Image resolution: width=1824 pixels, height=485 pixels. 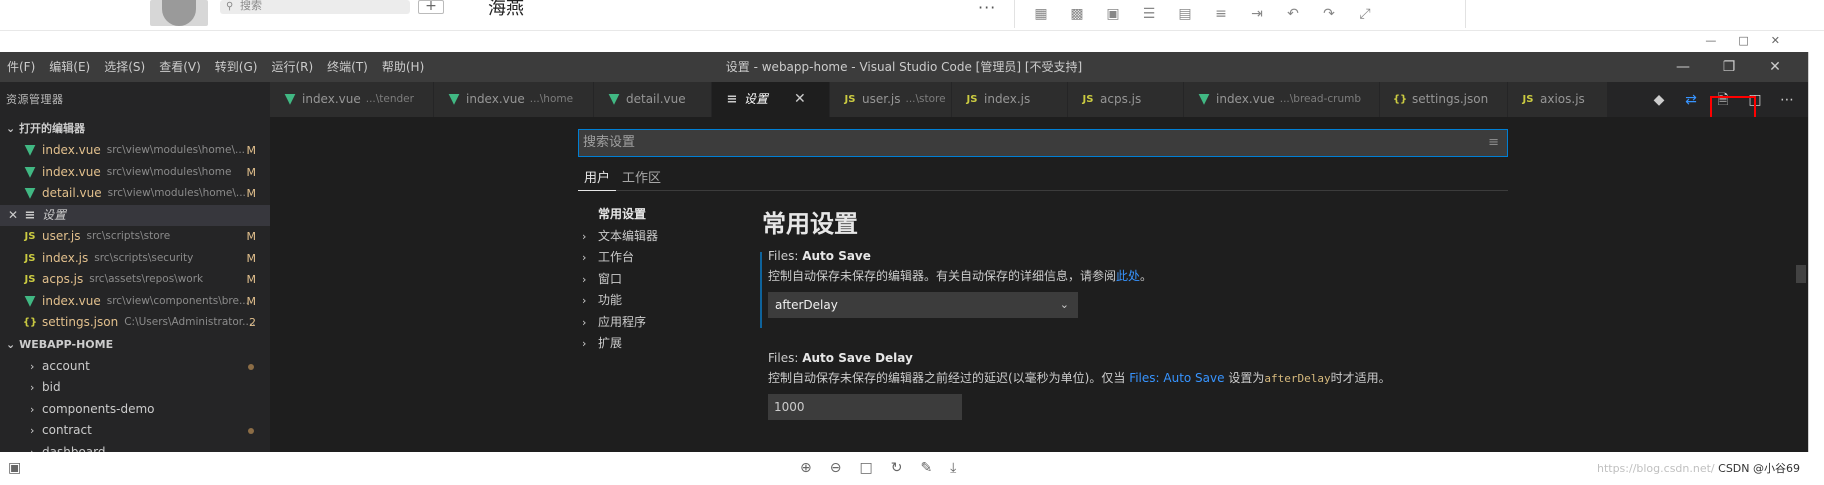 I want to click on menu-selection: 选择(S), so click(x=124, y=67).